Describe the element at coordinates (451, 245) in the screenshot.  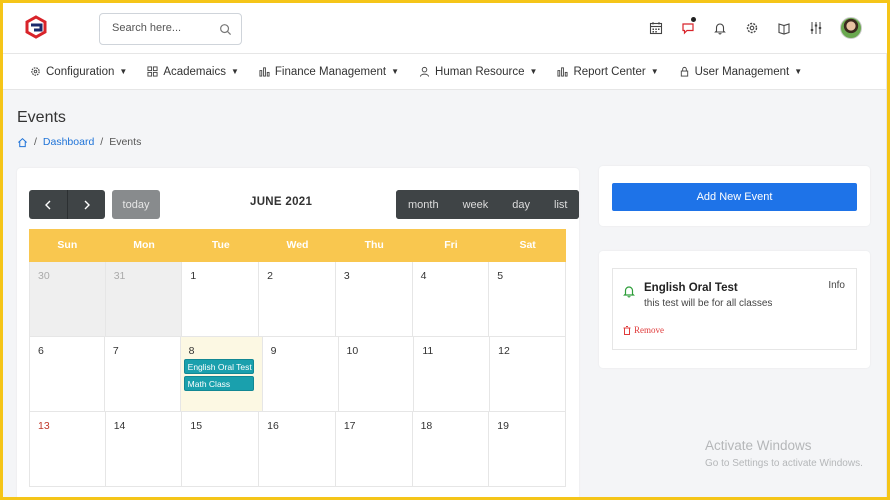
I see `weekday-label: Fri` at that location.